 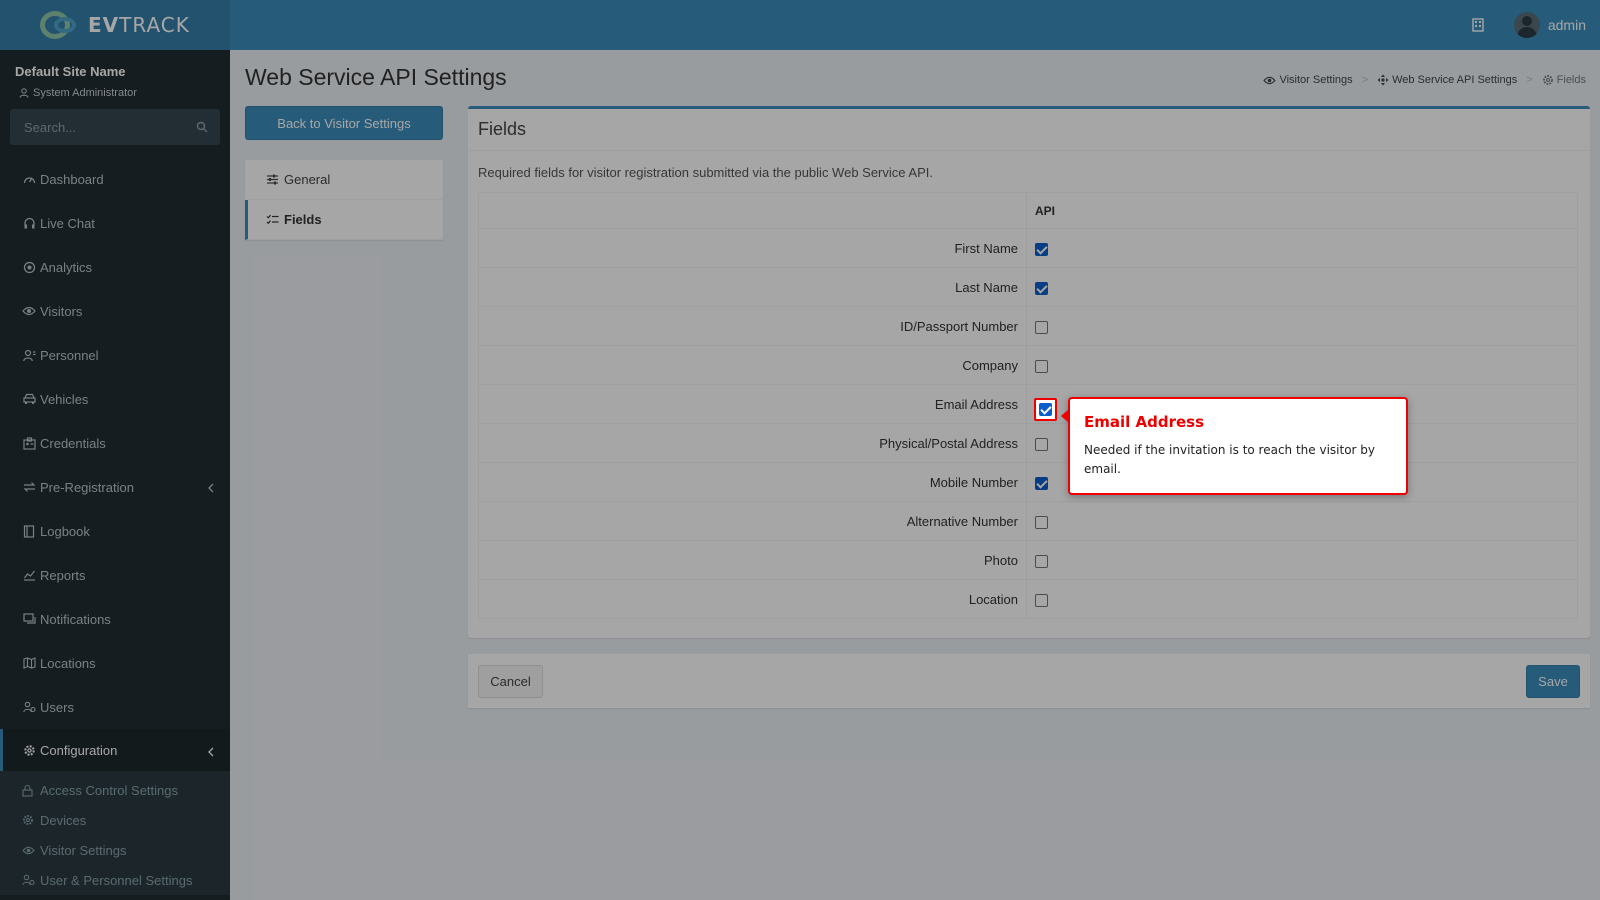 I want to click on user-panel: Default Site Name System Administrator, so click(x=115, y=79).